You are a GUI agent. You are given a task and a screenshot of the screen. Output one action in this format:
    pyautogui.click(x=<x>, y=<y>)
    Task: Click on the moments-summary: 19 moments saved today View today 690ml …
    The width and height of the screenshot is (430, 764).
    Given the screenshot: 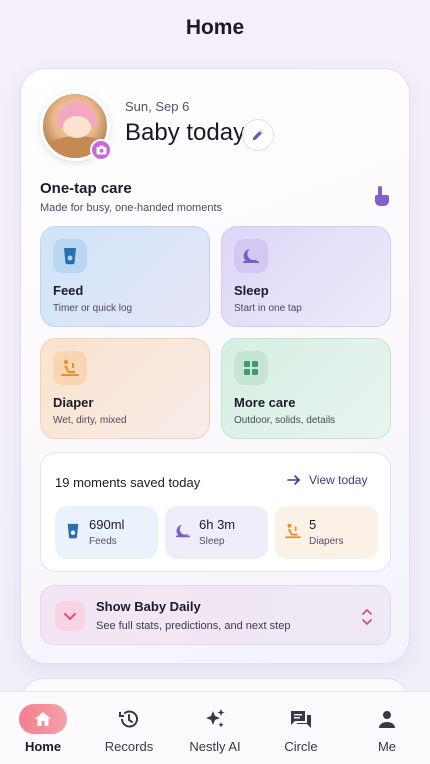 What is the action you would take?
    pyautogui.click(x=215, y=512)
    